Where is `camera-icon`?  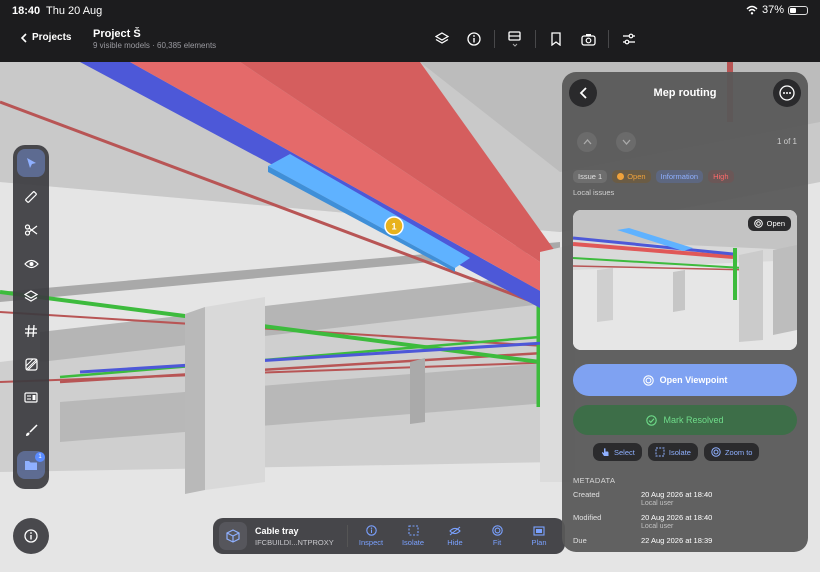
camera-icon is located at coordinates (588, 39).